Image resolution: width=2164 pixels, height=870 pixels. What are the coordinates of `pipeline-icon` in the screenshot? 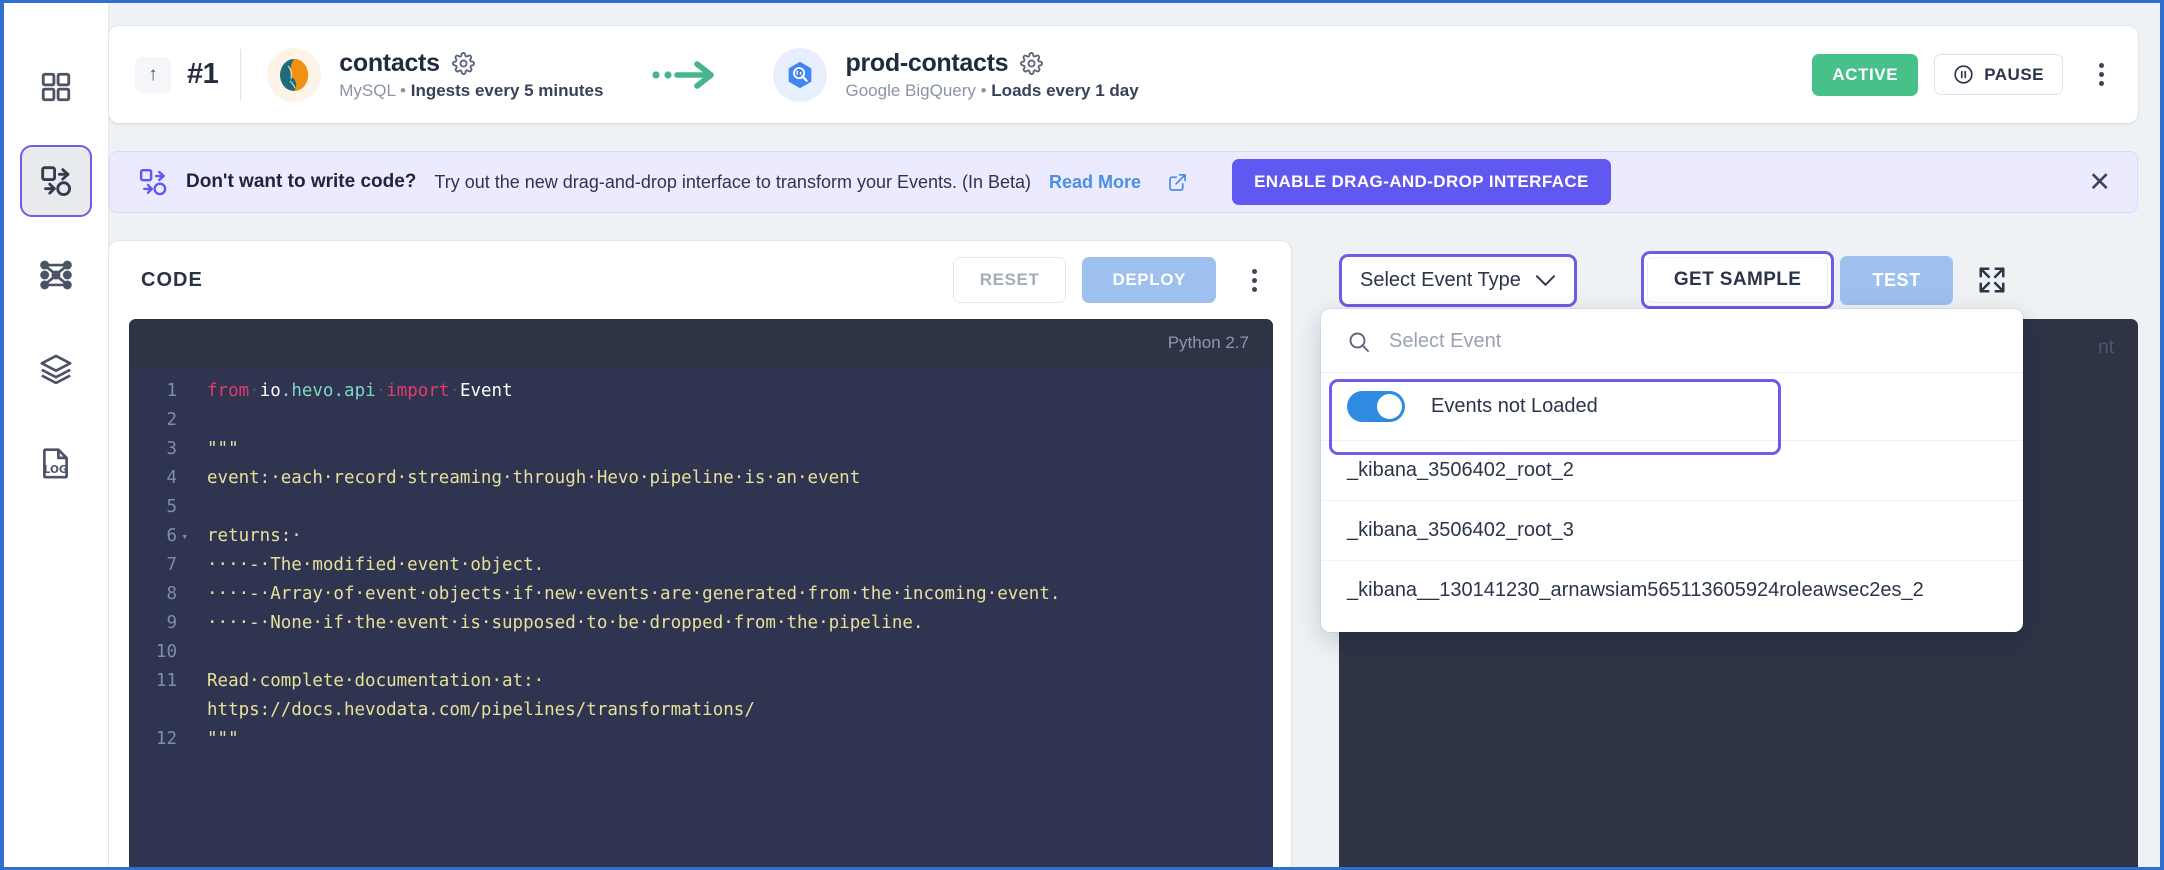 It's located at (56, 181).